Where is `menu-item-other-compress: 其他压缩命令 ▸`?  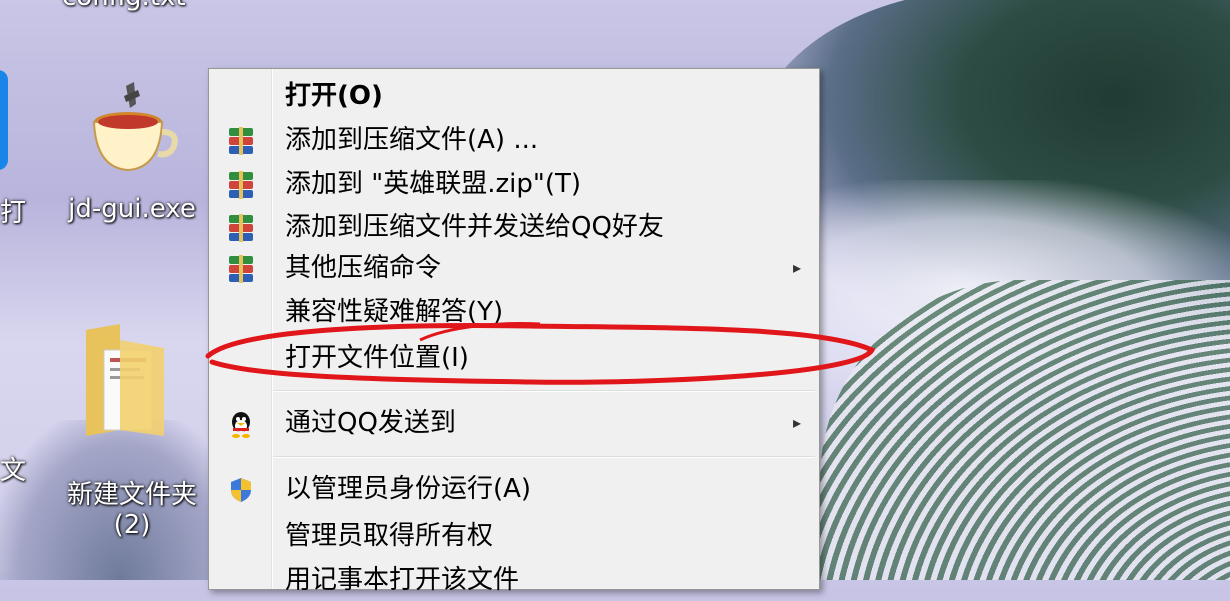 menu-item-other-compress: 其他压缩命令 ▸ is located at coordinates (514, 268).